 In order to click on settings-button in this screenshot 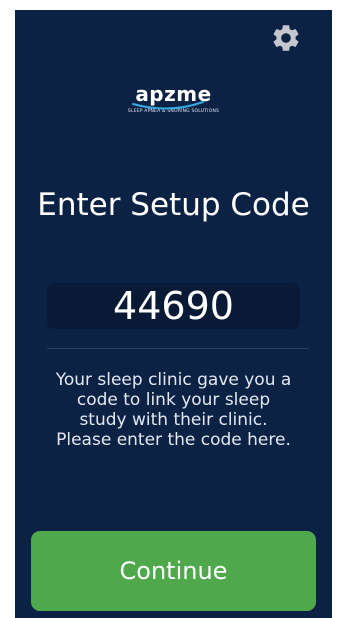, I will do `click(286, 38)`.